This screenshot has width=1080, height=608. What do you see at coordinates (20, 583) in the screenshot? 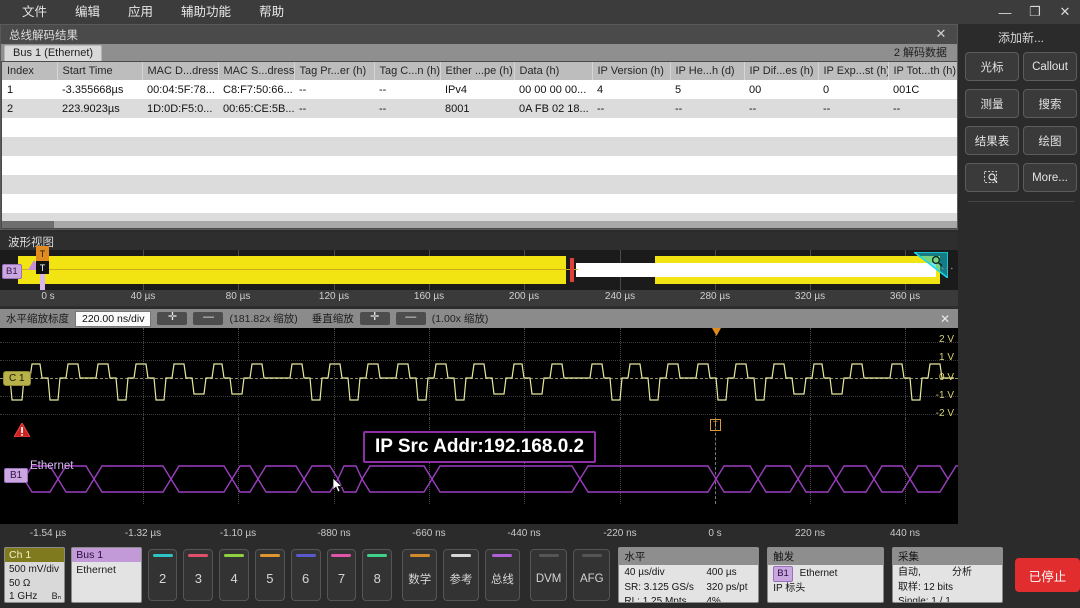
I see `channel1-impedance: 50 Ω` at bounding box center [20, 583].